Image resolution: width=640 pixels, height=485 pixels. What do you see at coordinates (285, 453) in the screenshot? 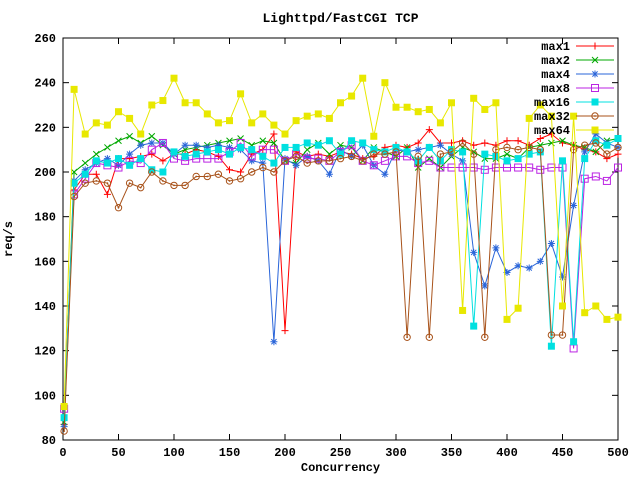
I see `x-tick-label: 200` at bounding box center [285, 453].